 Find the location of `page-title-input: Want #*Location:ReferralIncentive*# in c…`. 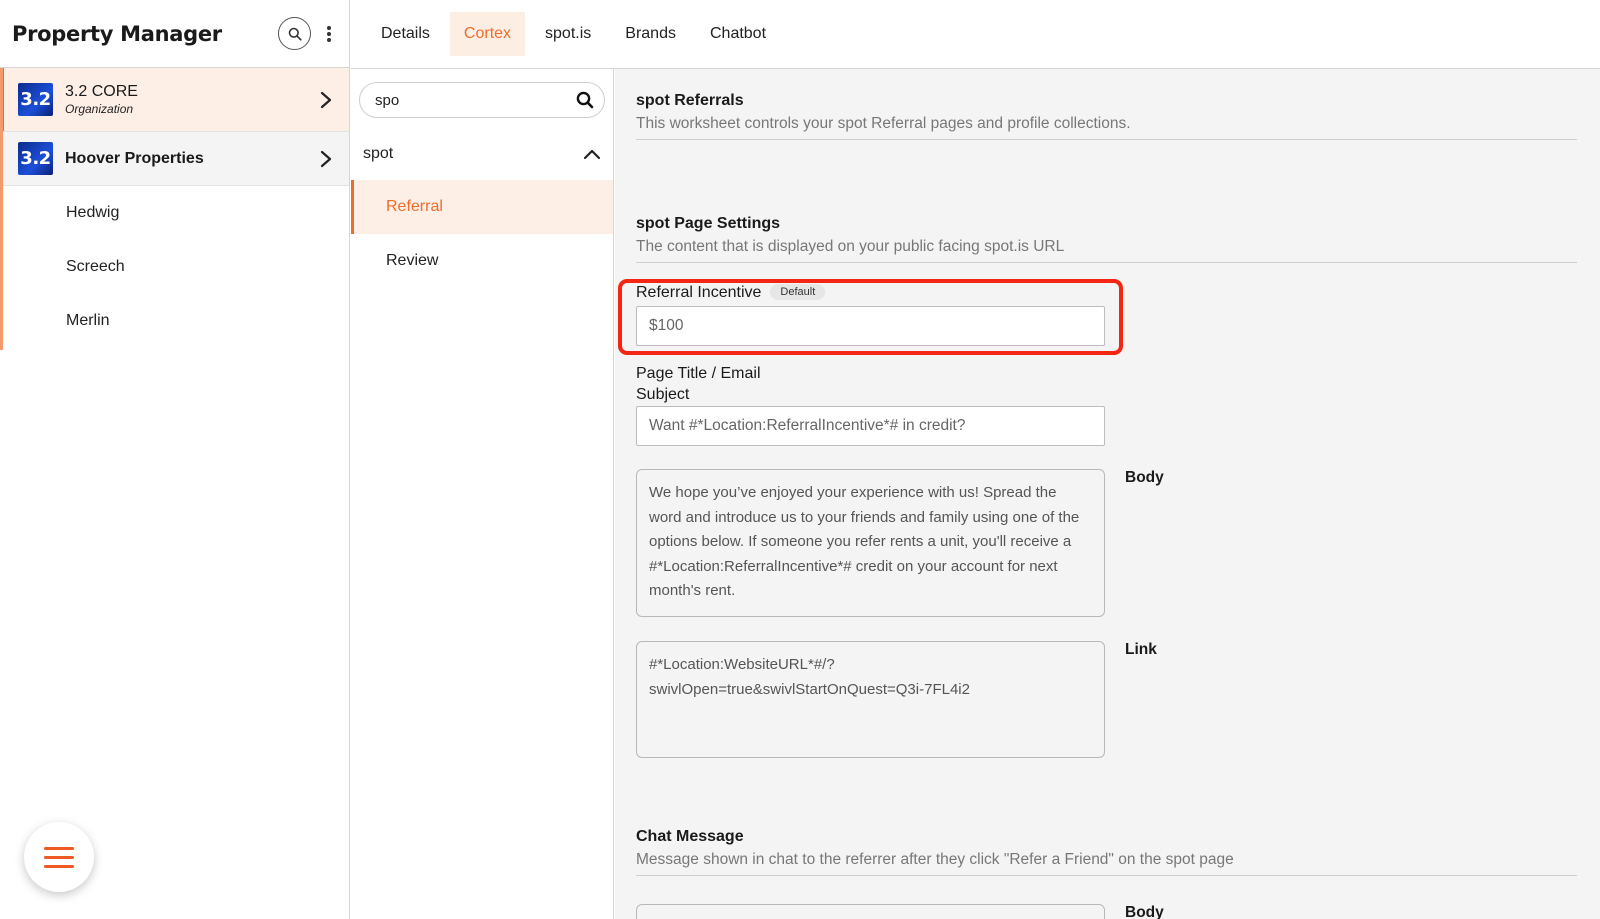

page-title-input: Want #*Location:ReferralIncentive*# in c… is located at coordinates (870, 426).